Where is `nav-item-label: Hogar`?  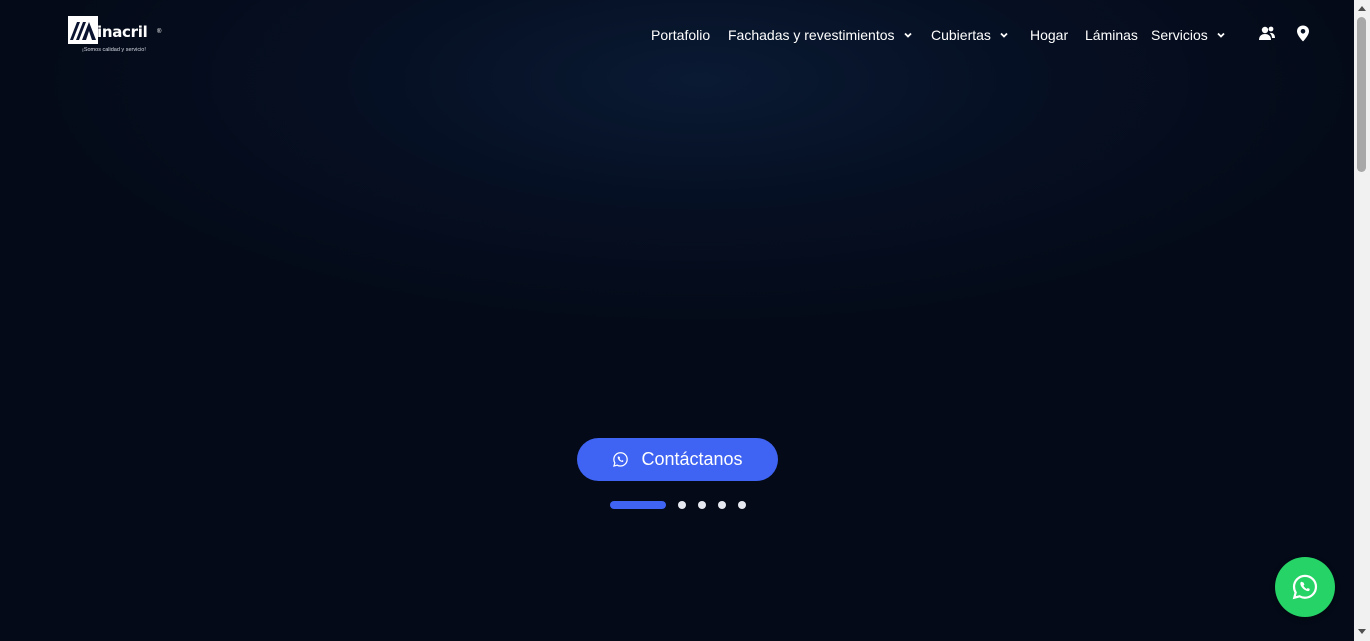
nav-item-label: Hogar is located at coordinates (1049, 35).